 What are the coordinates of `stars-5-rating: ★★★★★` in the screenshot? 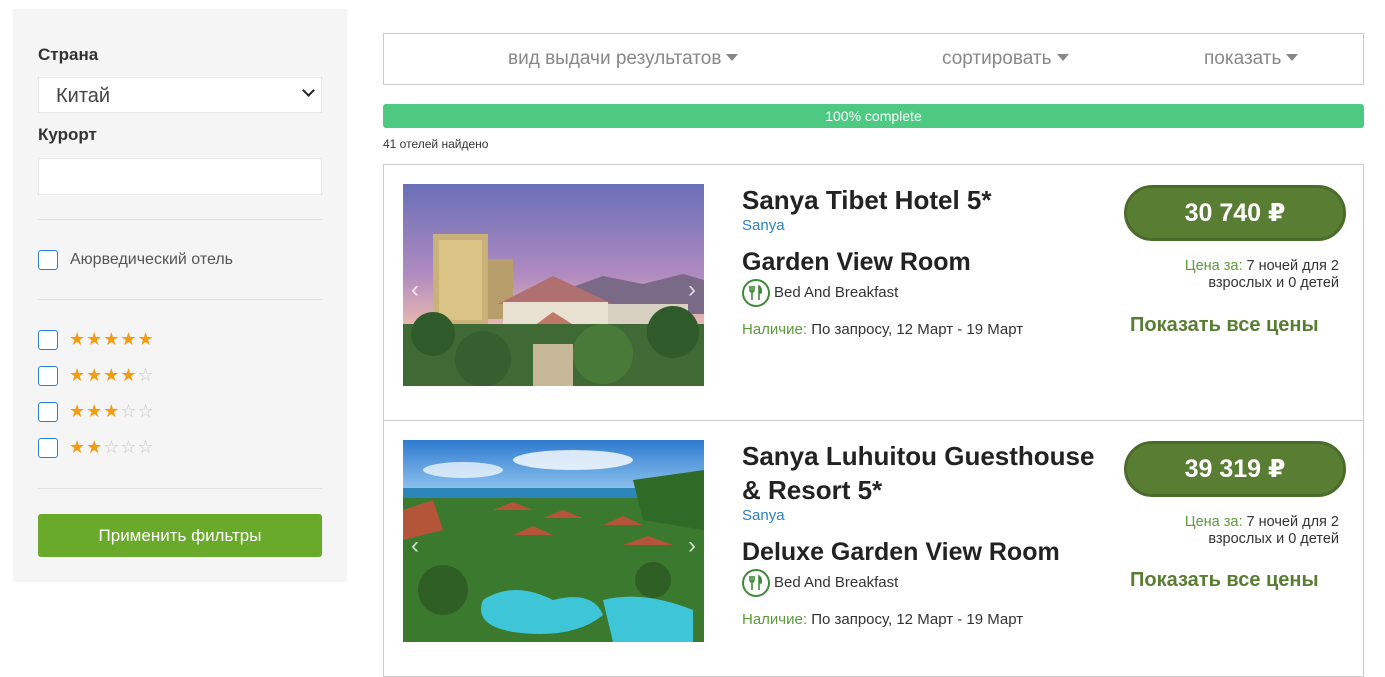 It's located at (112, 339).